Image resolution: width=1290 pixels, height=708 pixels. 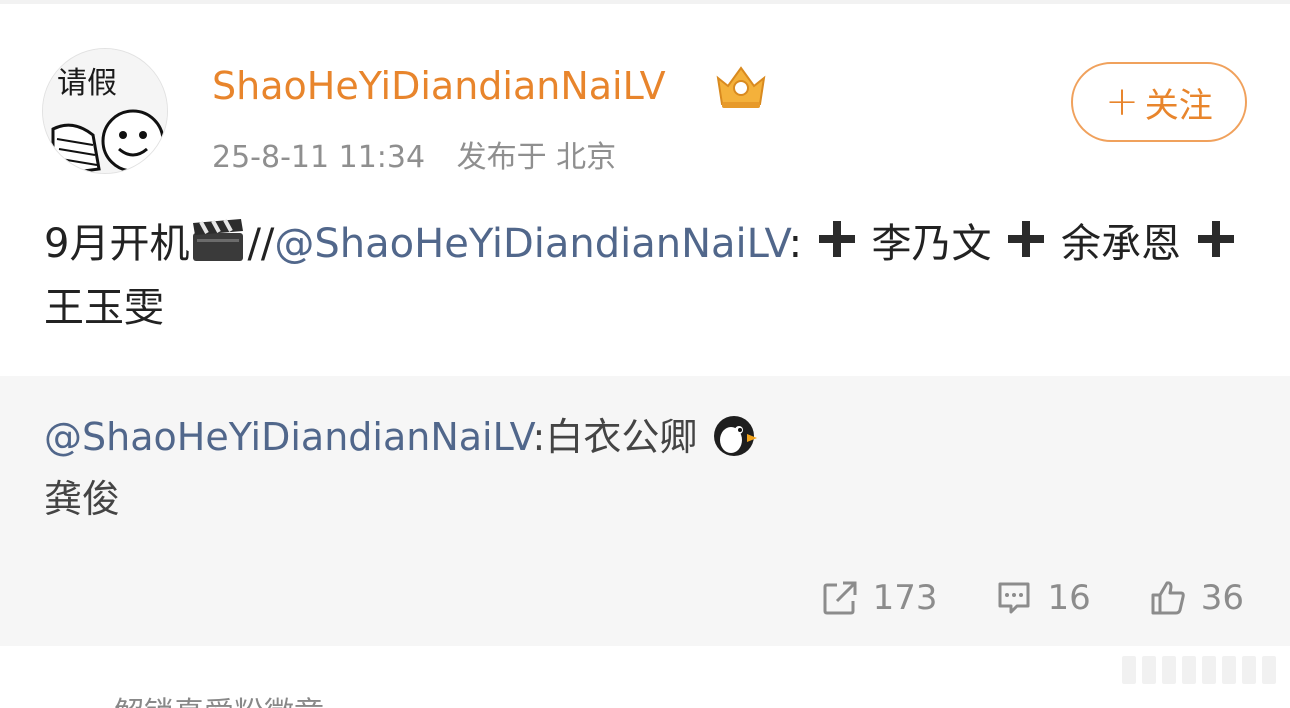 What do you see at coordinates (218, 240) in the screenshot?
I see `clapperboard-icon` at bounding box center [218, 240].